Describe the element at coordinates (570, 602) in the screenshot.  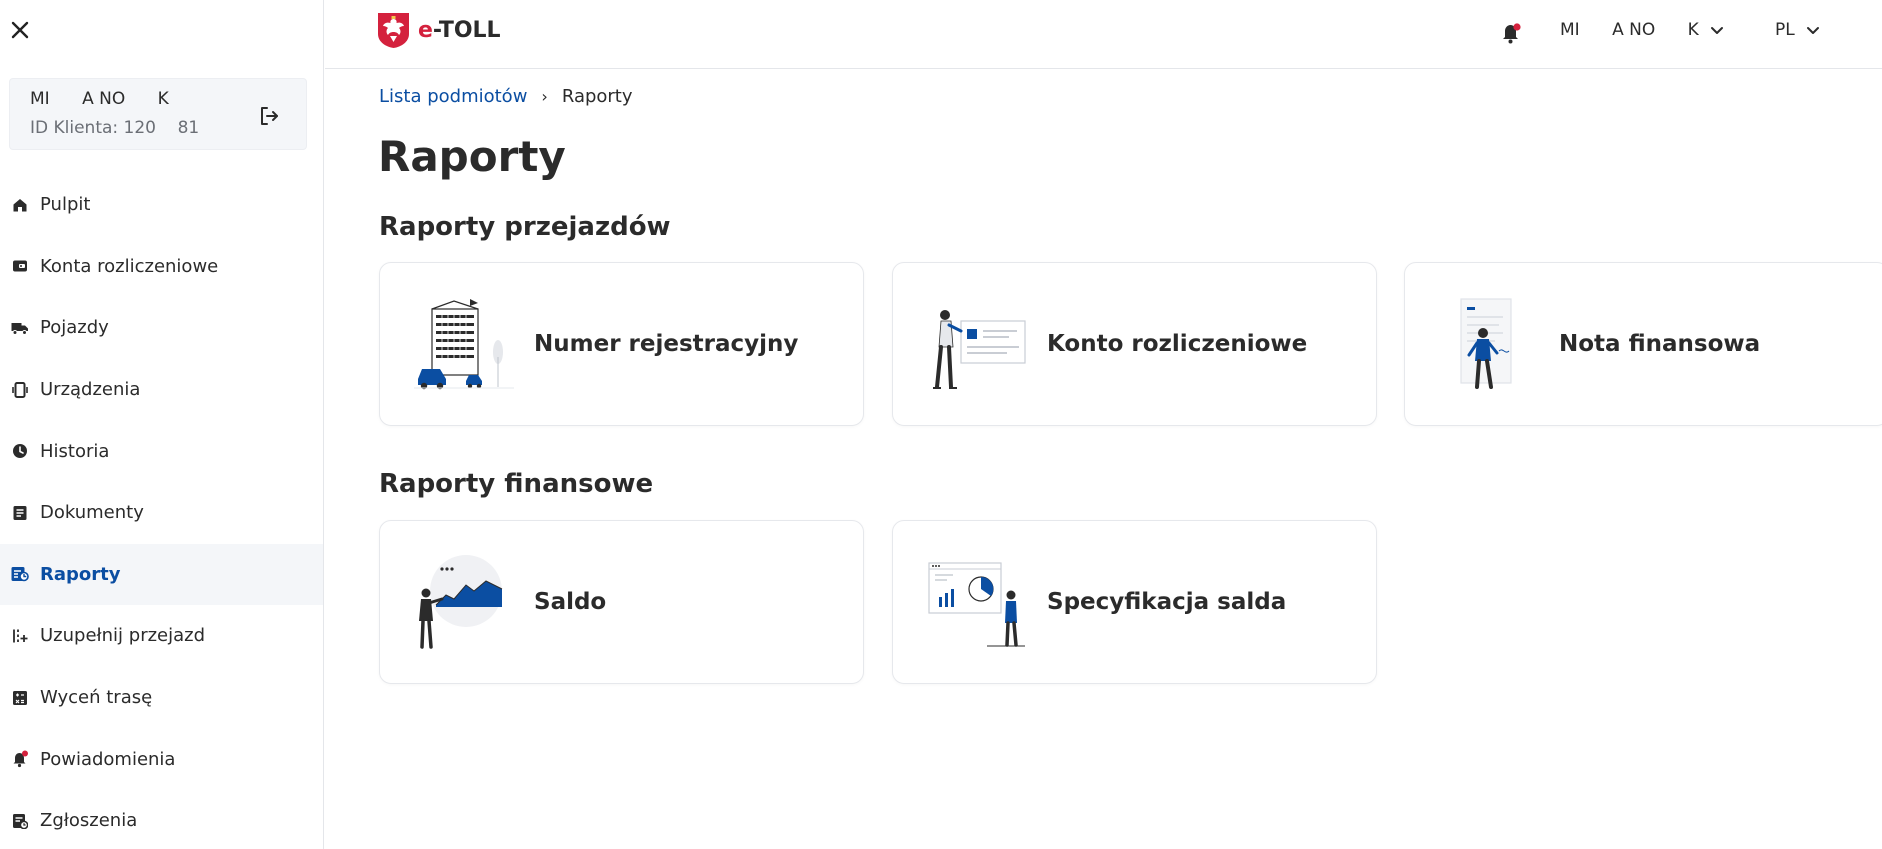
I see `card-label: Saldo` at that location.